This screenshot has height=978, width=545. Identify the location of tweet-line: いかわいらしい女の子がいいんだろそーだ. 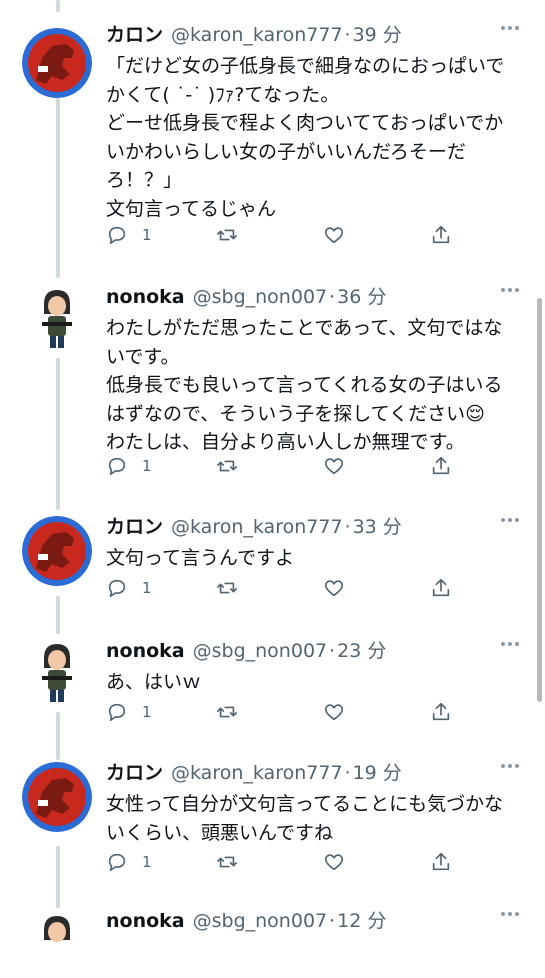
(286, 151).